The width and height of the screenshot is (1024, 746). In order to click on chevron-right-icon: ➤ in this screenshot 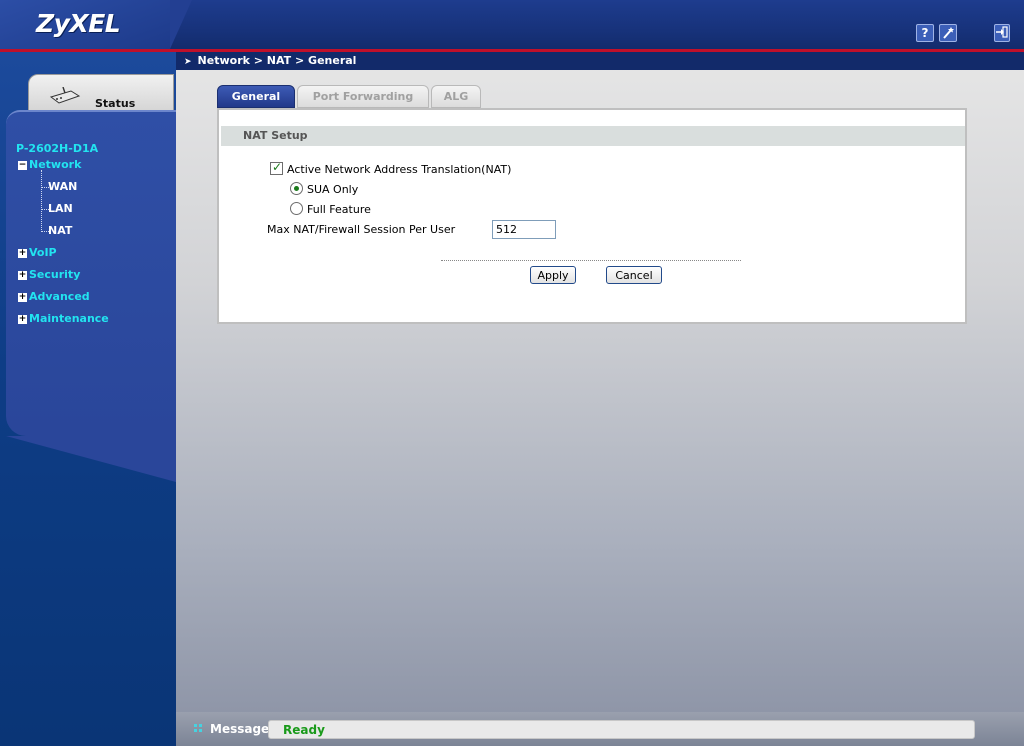, I will do `click(188, 62)`.